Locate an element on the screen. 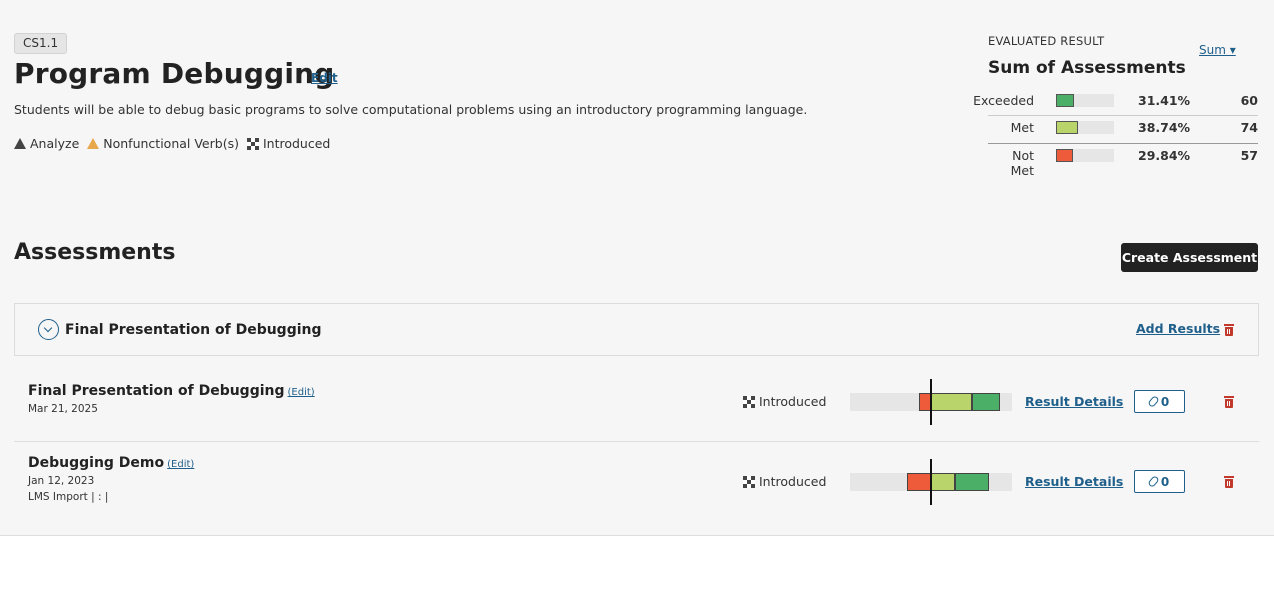  result-row-exceeded: Exceeded 31.41% 60 is located at coordinates (1115, 102).